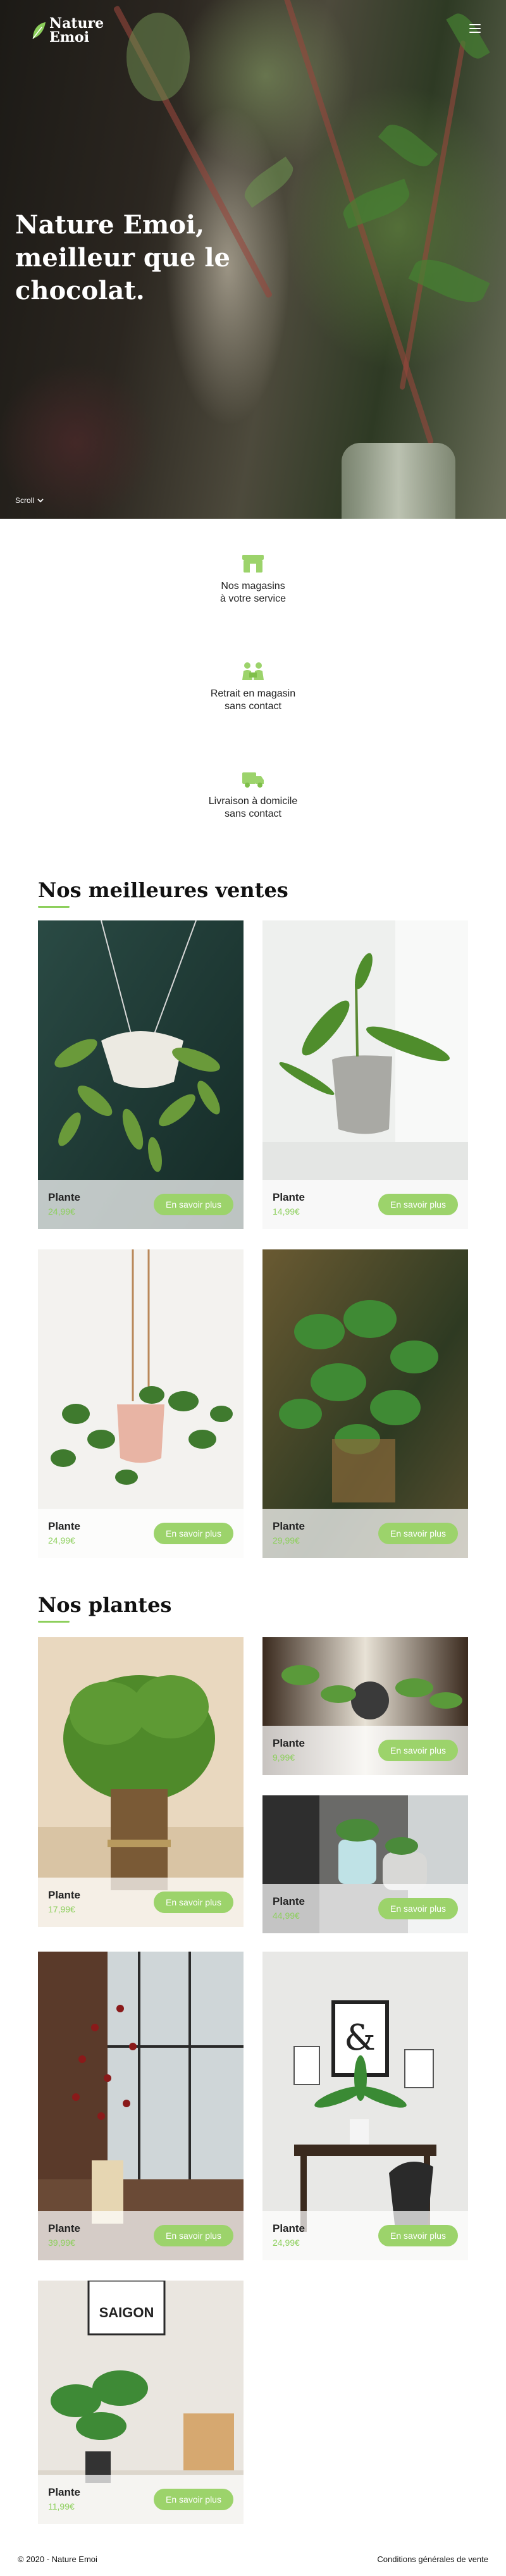 This screenshot has height=2576, width=506. What do you see at coordinates (141, 2403) in the screenshot?
I see `product-card: SAIGON Plante 11,99€ En savoir plus` at bounding box center [141, 2403].